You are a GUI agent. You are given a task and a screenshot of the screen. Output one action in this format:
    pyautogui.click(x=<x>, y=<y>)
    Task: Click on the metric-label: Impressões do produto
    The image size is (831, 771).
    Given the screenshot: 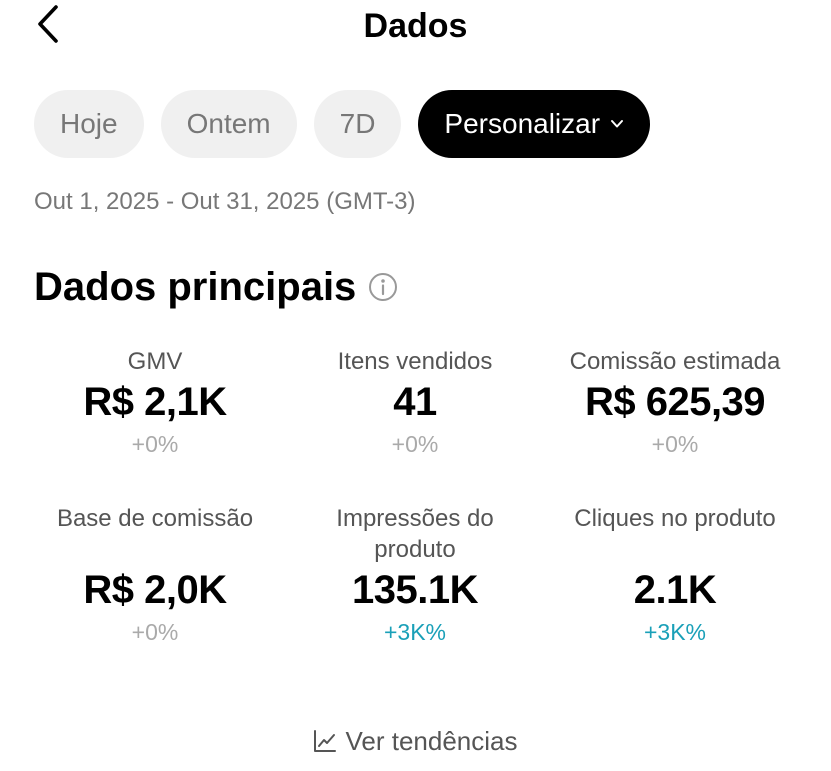 What is the action you would take?
    pyautogui.click(x=415, y=534)
    